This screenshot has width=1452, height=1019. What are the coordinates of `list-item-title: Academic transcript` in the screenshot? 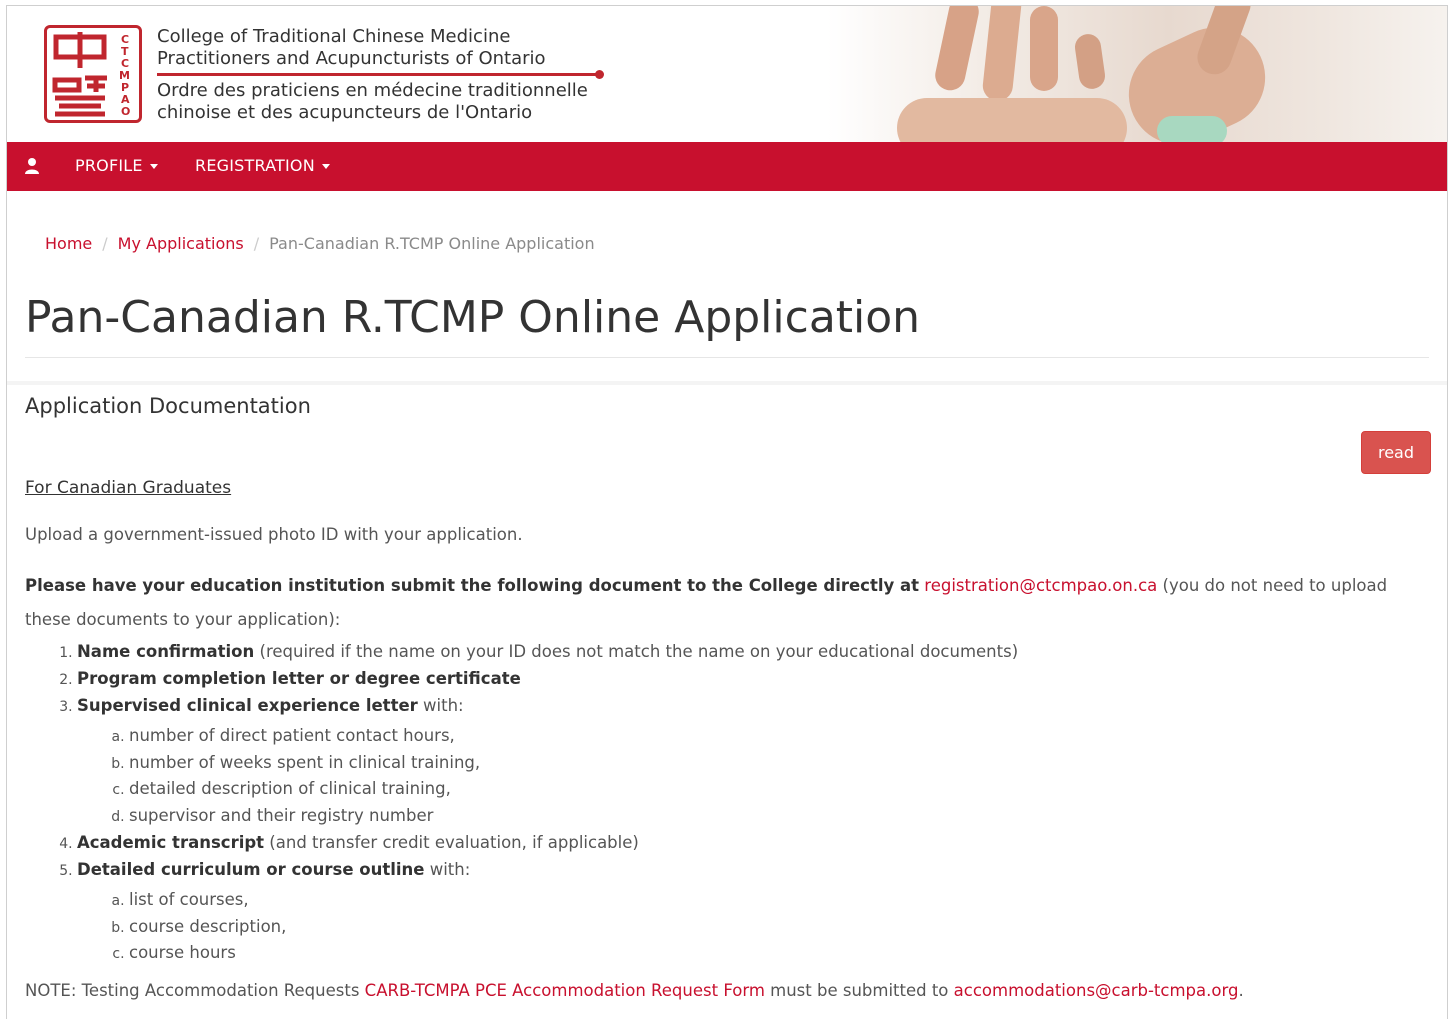 It's located at (171, 842).